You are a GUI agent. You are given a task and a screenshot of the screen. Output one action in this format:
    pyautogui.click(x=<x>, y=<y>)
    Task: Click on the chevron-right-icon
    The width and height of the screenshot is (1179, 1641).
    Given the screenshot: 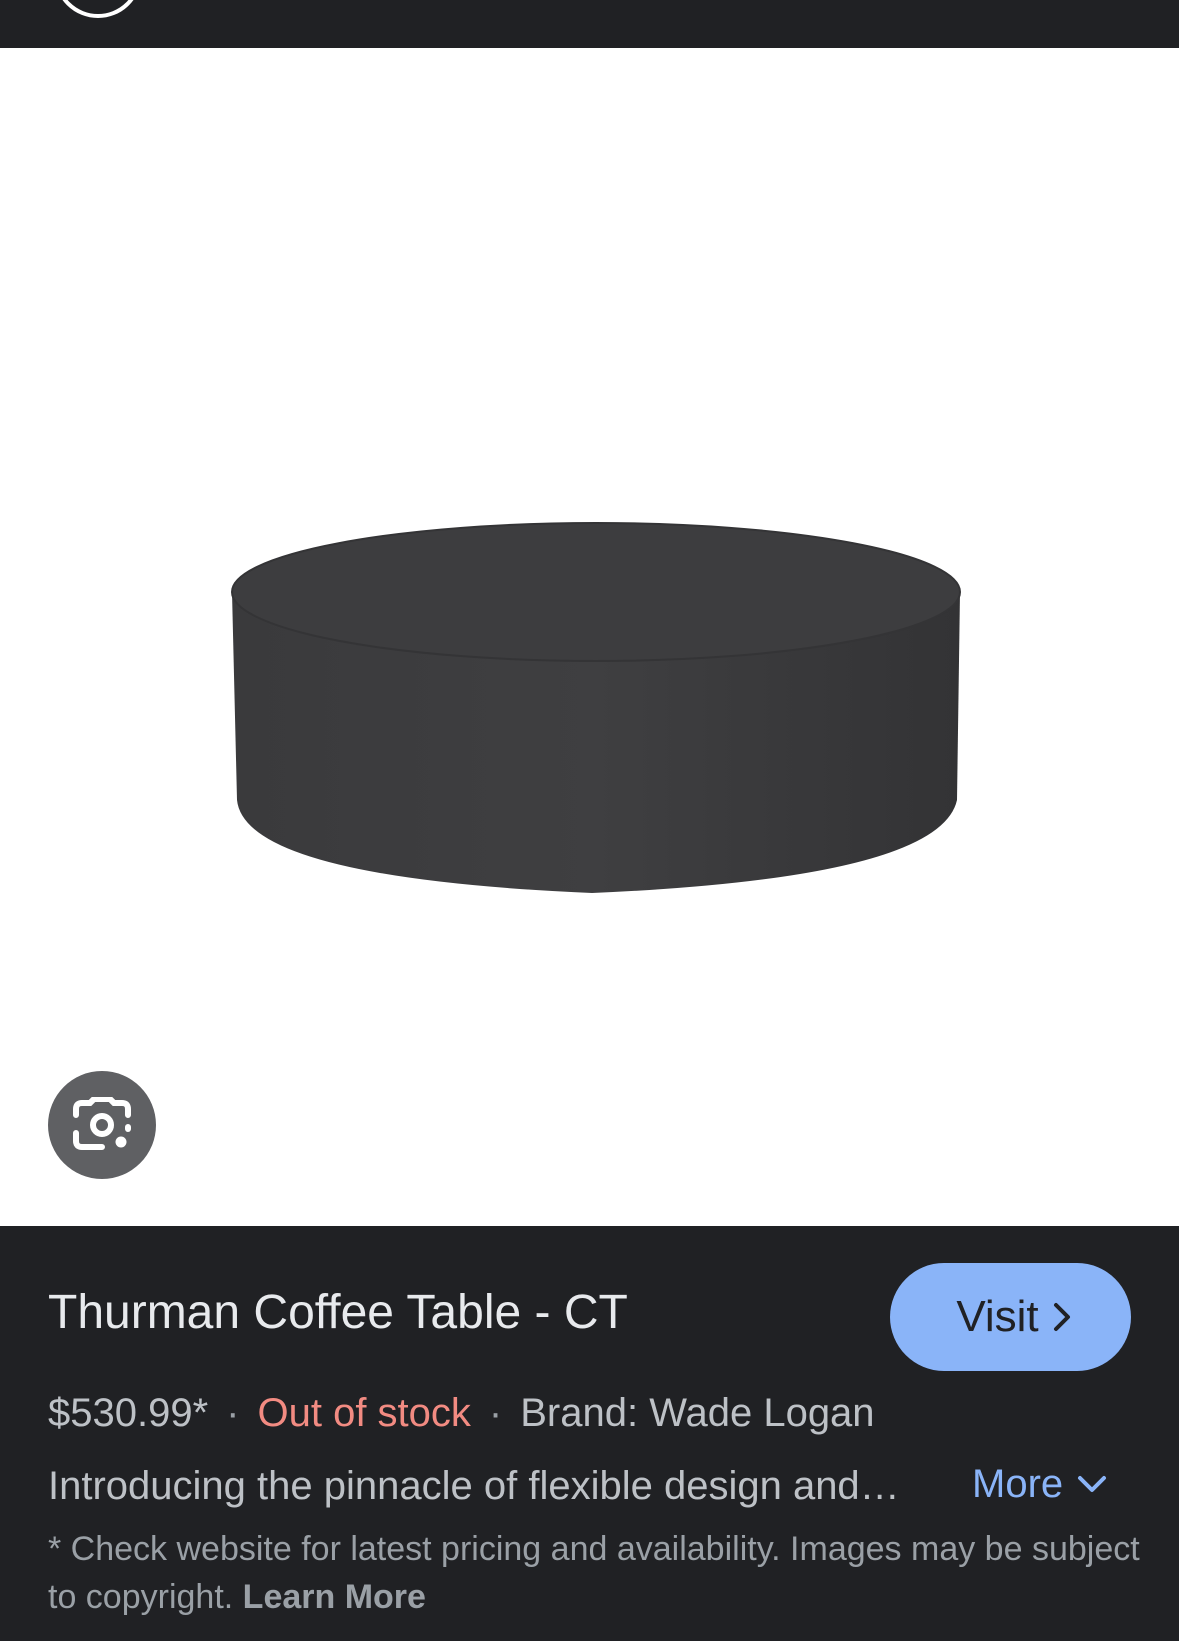 What is the action you would take?
    pyautogui.click(x=1061, y=1317)
    